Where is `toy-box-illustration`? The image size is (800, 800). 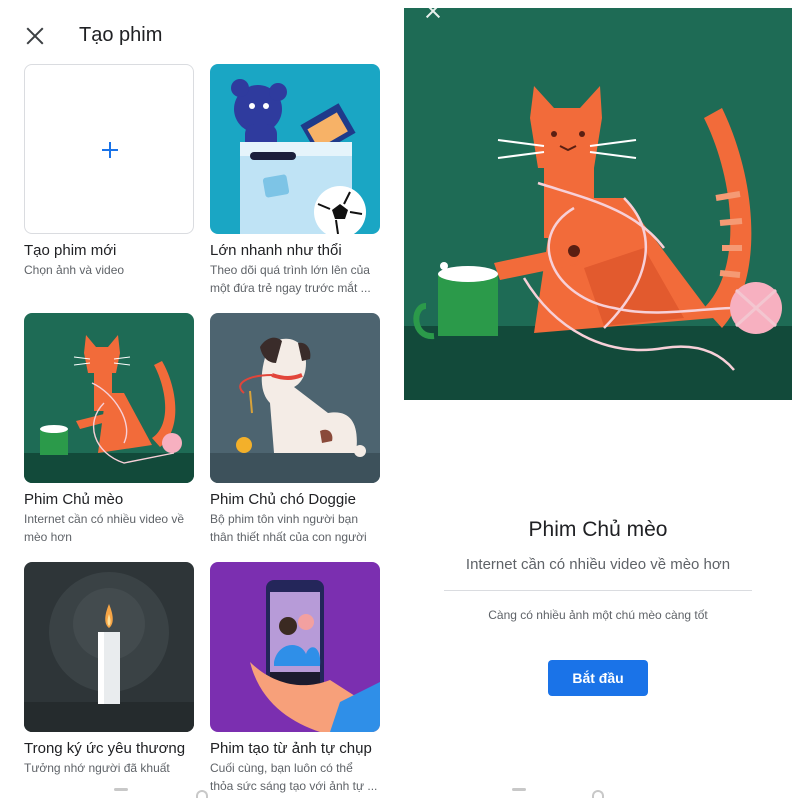 toy-box-illustration is located at coordinates (295, 149).